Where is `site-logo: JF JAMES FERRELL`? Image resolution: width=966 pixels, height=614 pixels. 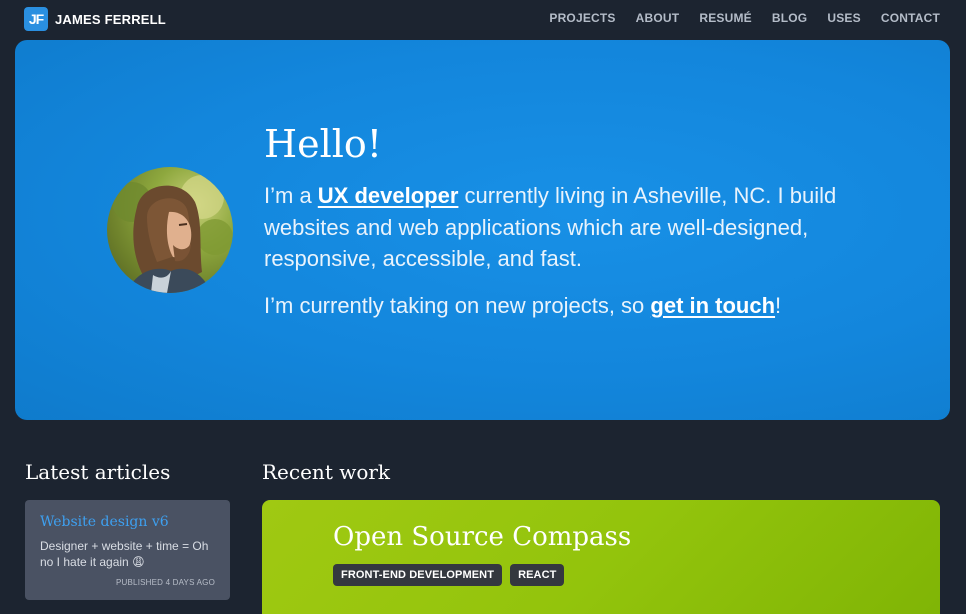
site-logo: JF JAMES FERRELL is located at coordinates (95, 19).